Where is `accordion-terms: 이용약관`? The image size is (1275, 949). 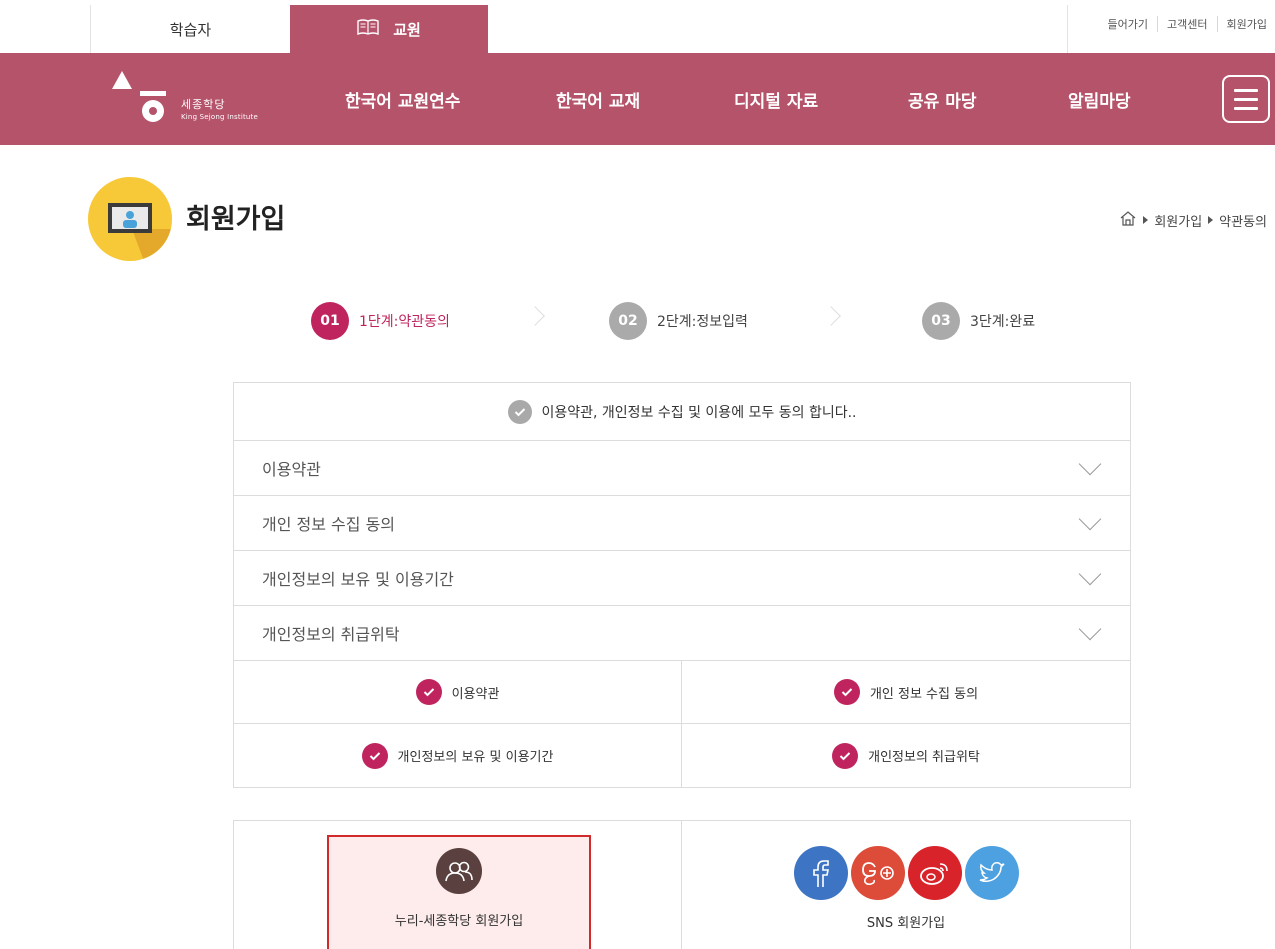
accordion-terms: 이용약관 is located at coordinates (682, 468).